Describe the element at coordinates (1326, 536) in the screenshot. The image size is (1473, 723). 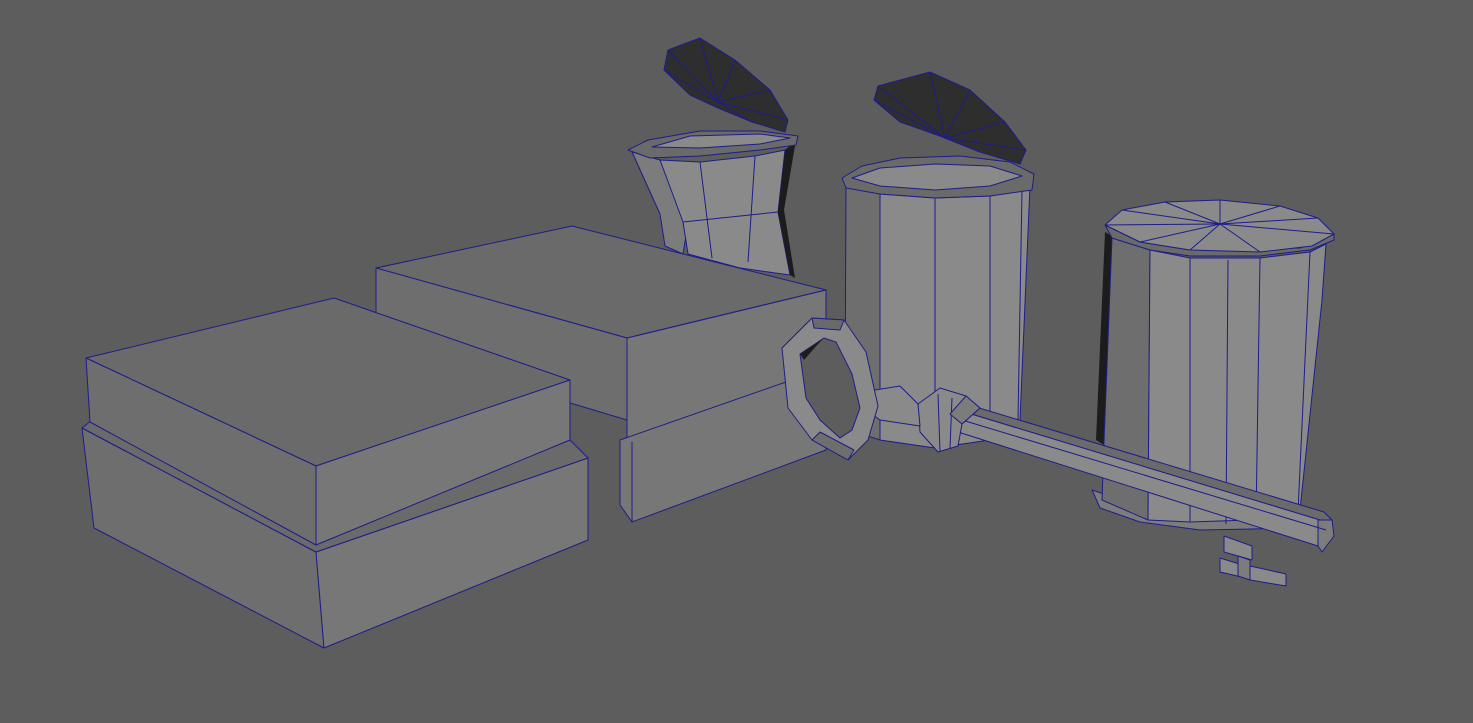
I see `key-shaft-end` at that location.